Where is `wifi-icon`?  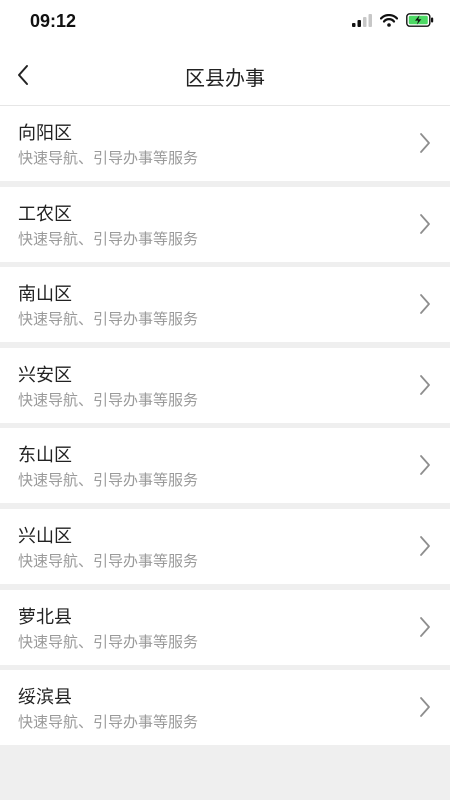 wifi-icon is located at coordinates (389, 20).